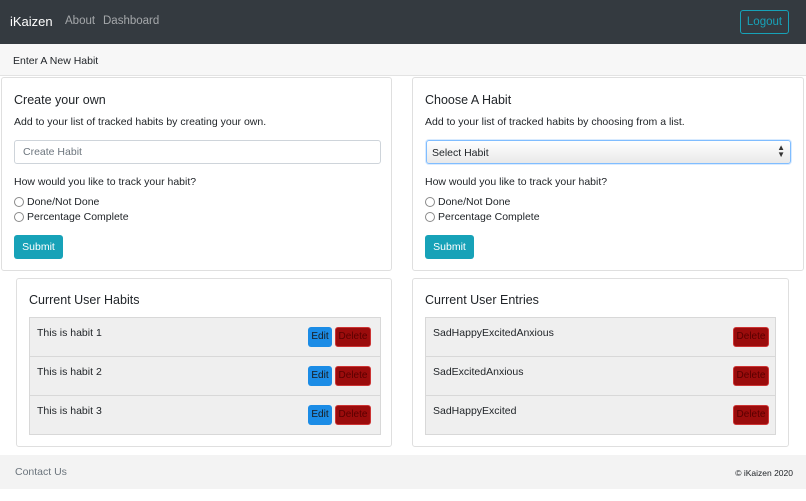  Describe the element at coordinates (764, 473) in the screenshot. I see `copyright-text: © iKaizen 2020` at that location.